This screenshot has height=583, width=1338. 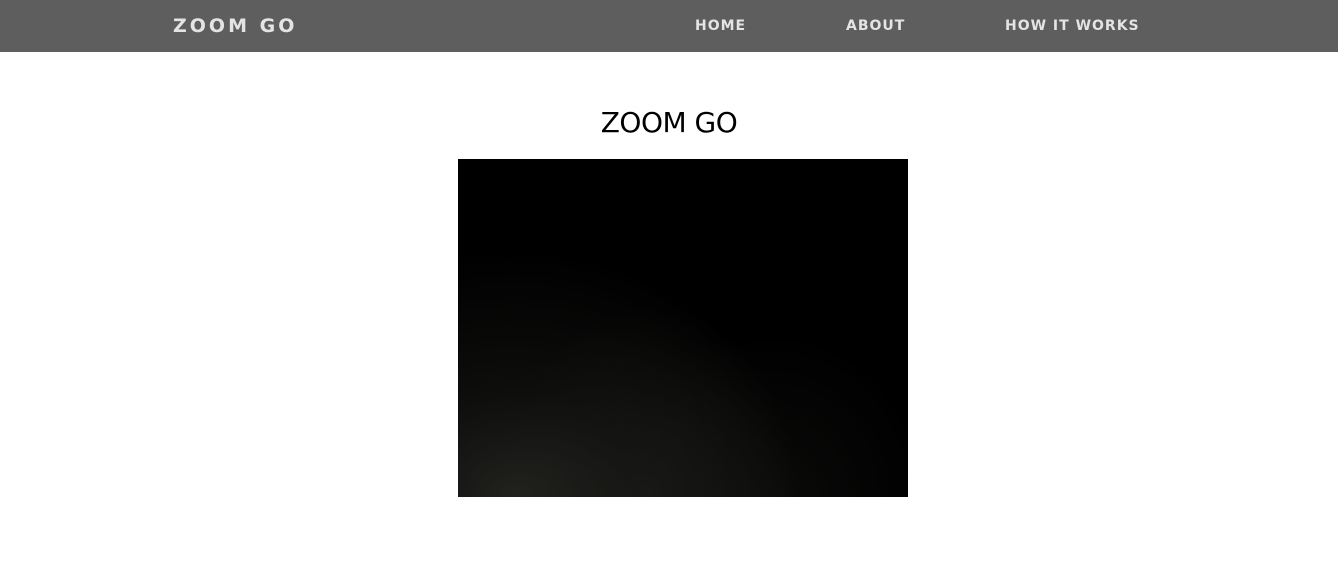 I want to click on nav-link-how-it-works: HOW IT WORKS, so click(x=1072, y=26).